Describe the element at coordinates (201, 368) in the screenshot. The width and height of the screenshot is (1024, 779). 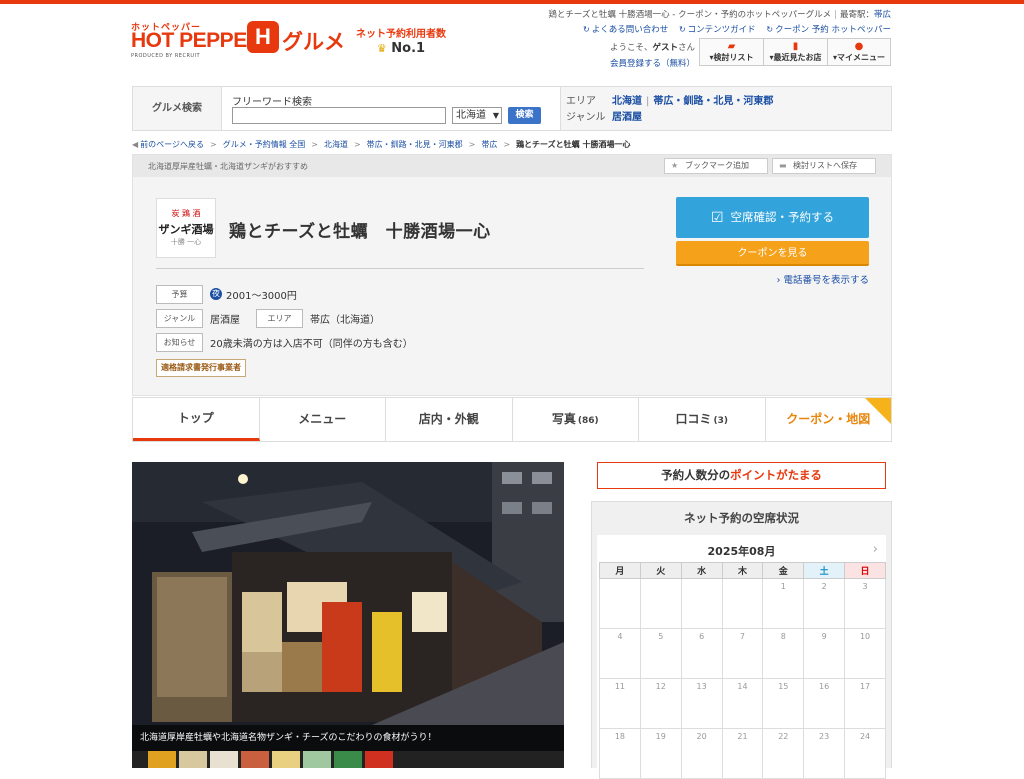
I see `invoice-badge: 適格請求書発行事業者` at that location.